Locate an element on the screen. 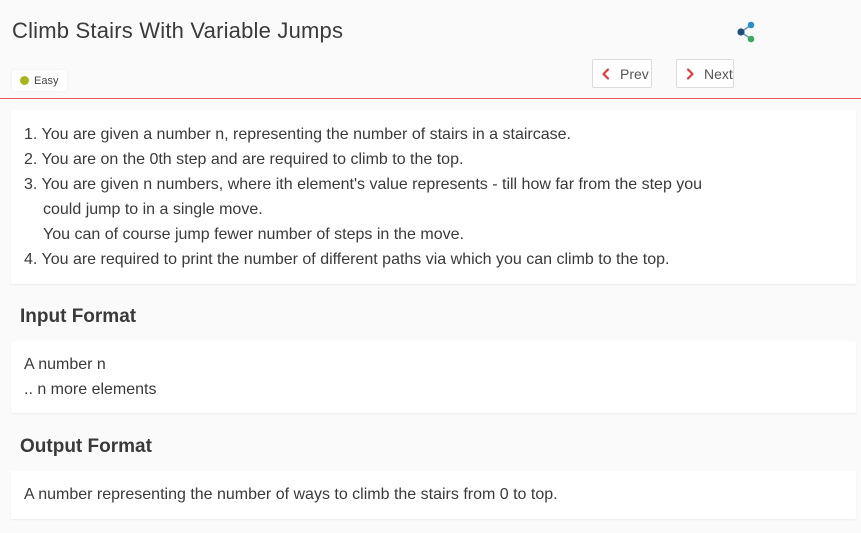 This screenshot has height=533, width=861. prev-button-label: Prev is located at coordinates (634, 73).